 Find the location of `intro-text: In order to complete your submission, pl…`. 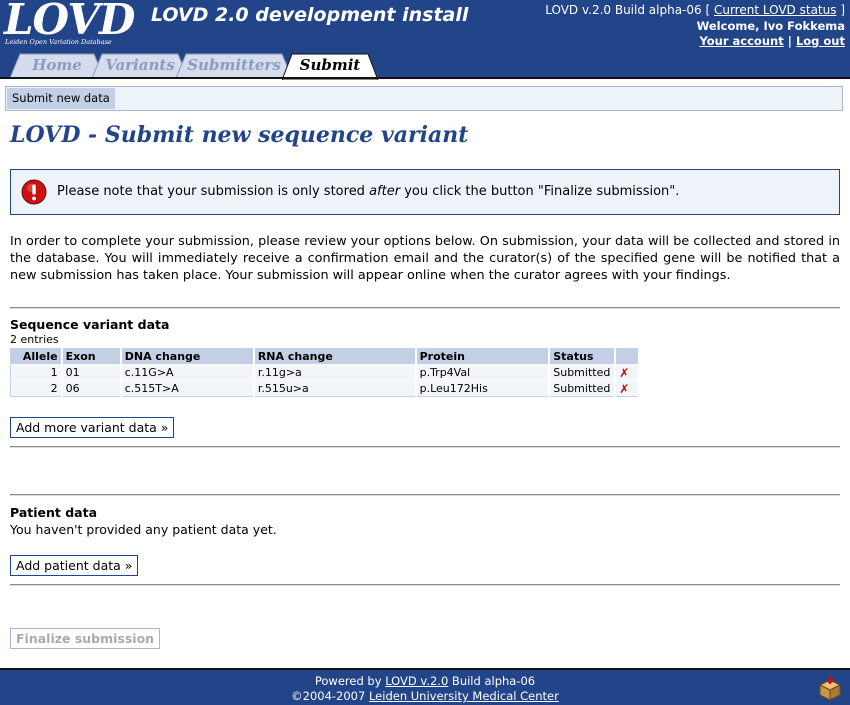

intro-text: In order to complete your submission, pl… is located at coordinates (425, 258).